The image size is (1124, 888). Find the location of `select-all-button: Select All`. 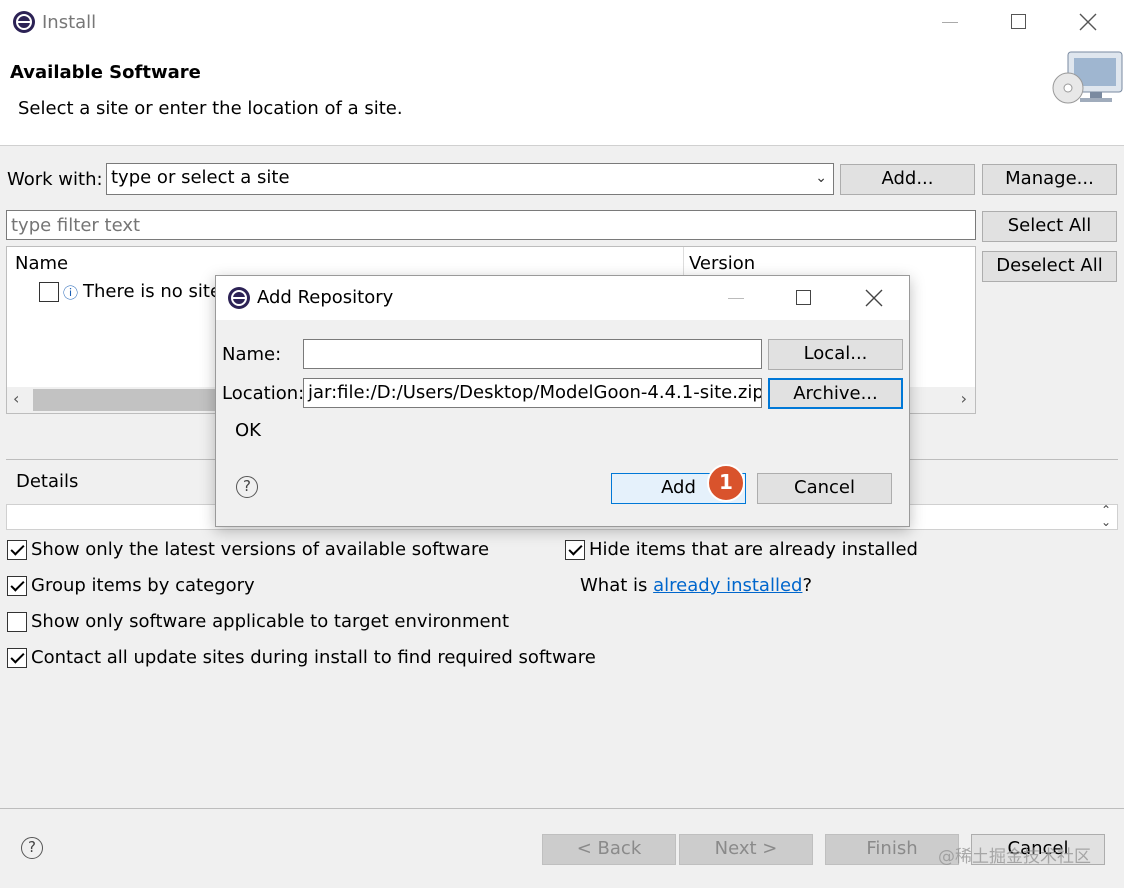

select-all-button: Select All is located at coordinates (1049, 226).